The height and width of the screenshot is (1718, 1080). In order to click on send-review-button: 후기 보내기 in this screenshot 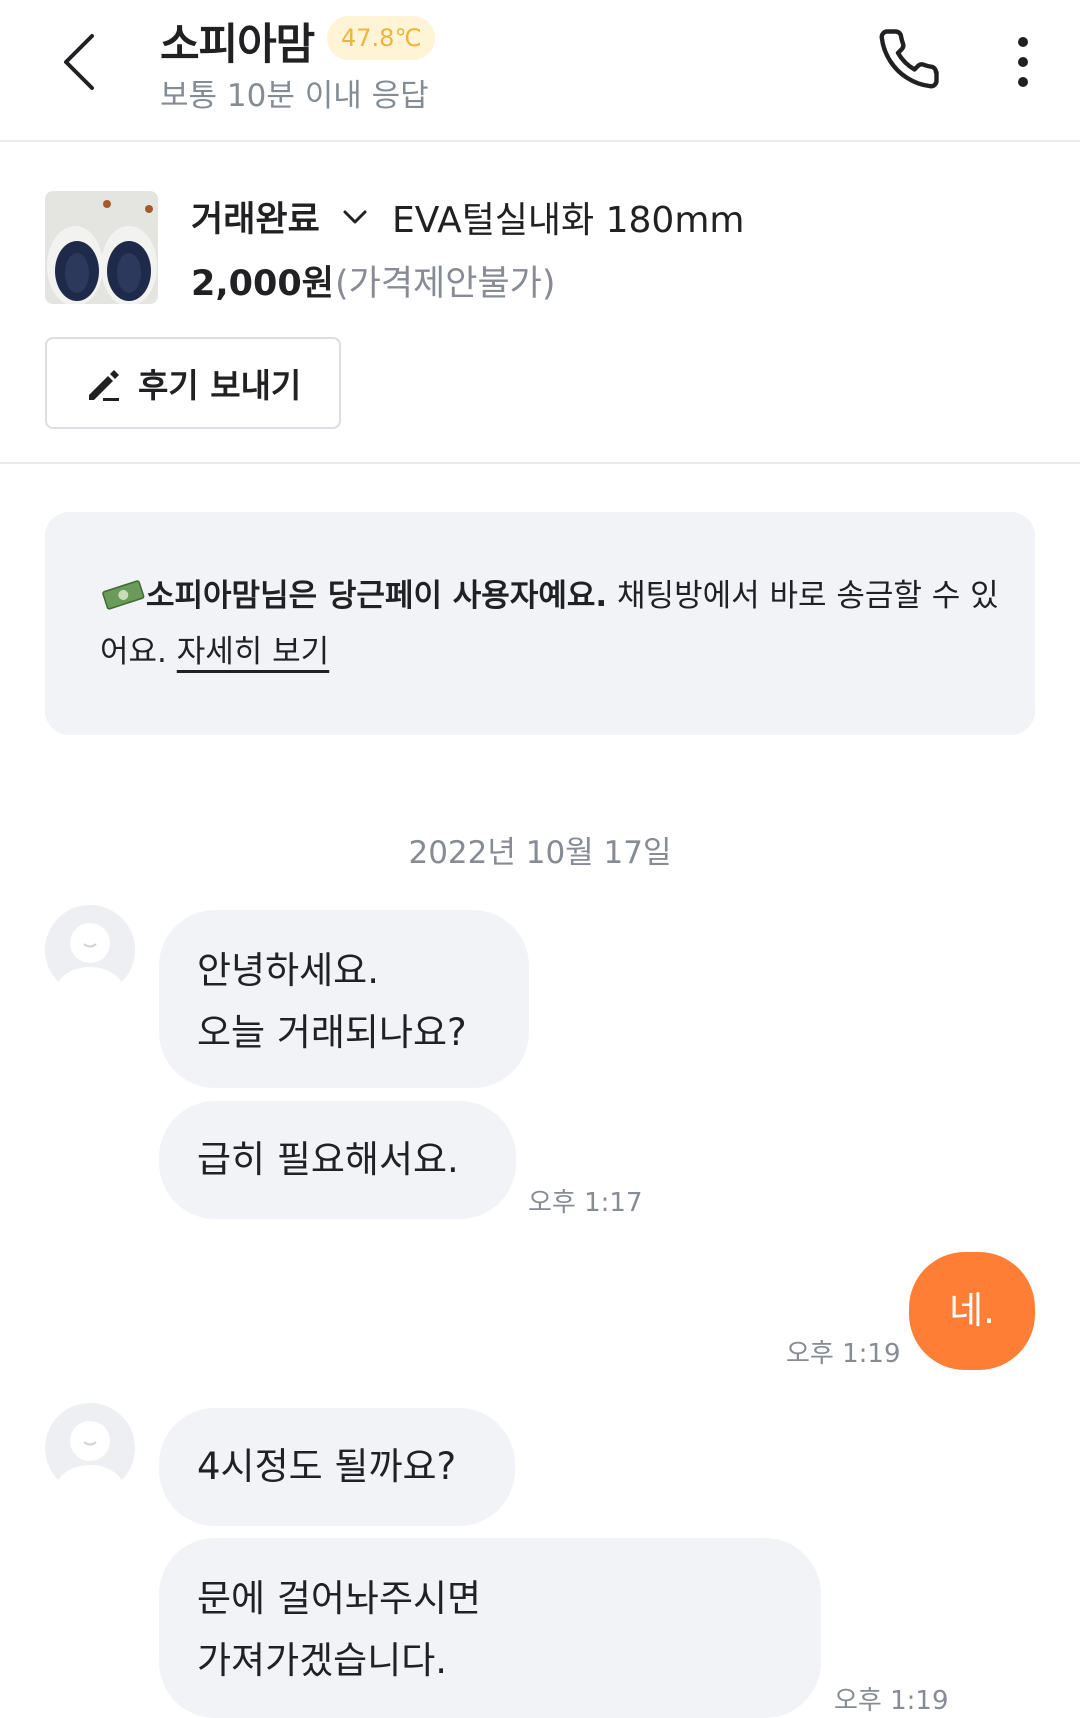, I will do `click(193, 383)`.